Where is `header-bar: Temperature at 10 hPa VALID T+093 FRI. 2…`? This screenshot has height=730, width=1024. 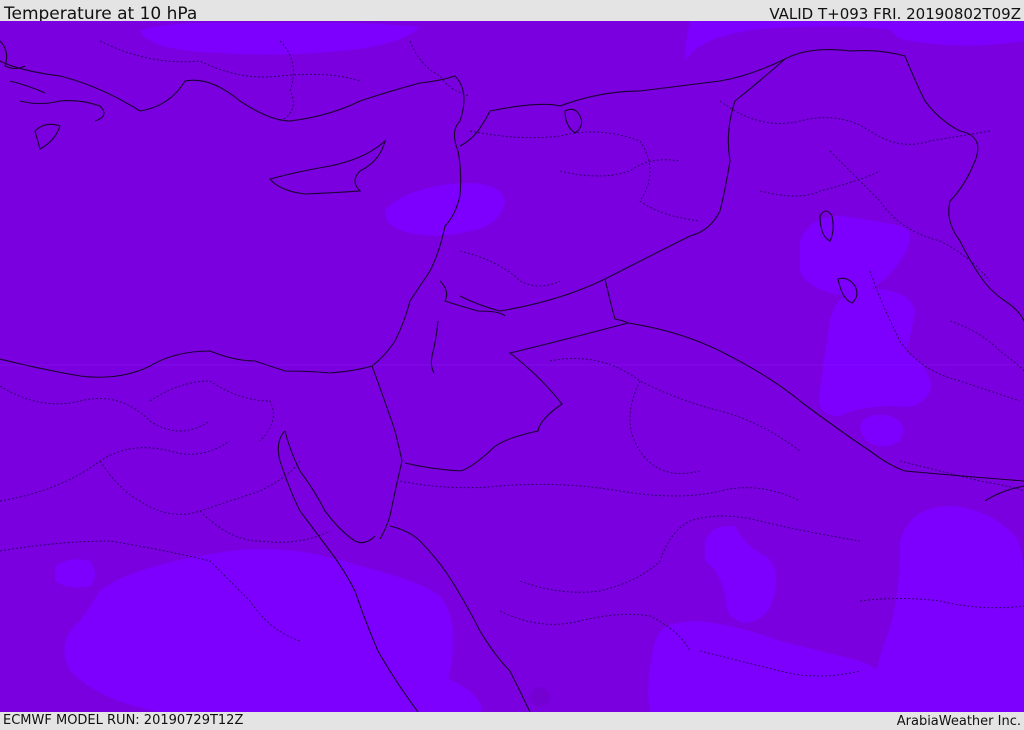
header-bar: Temperature at 10 hPa VALID T+093 FRI. 2… is located at coordinates (512, 12).